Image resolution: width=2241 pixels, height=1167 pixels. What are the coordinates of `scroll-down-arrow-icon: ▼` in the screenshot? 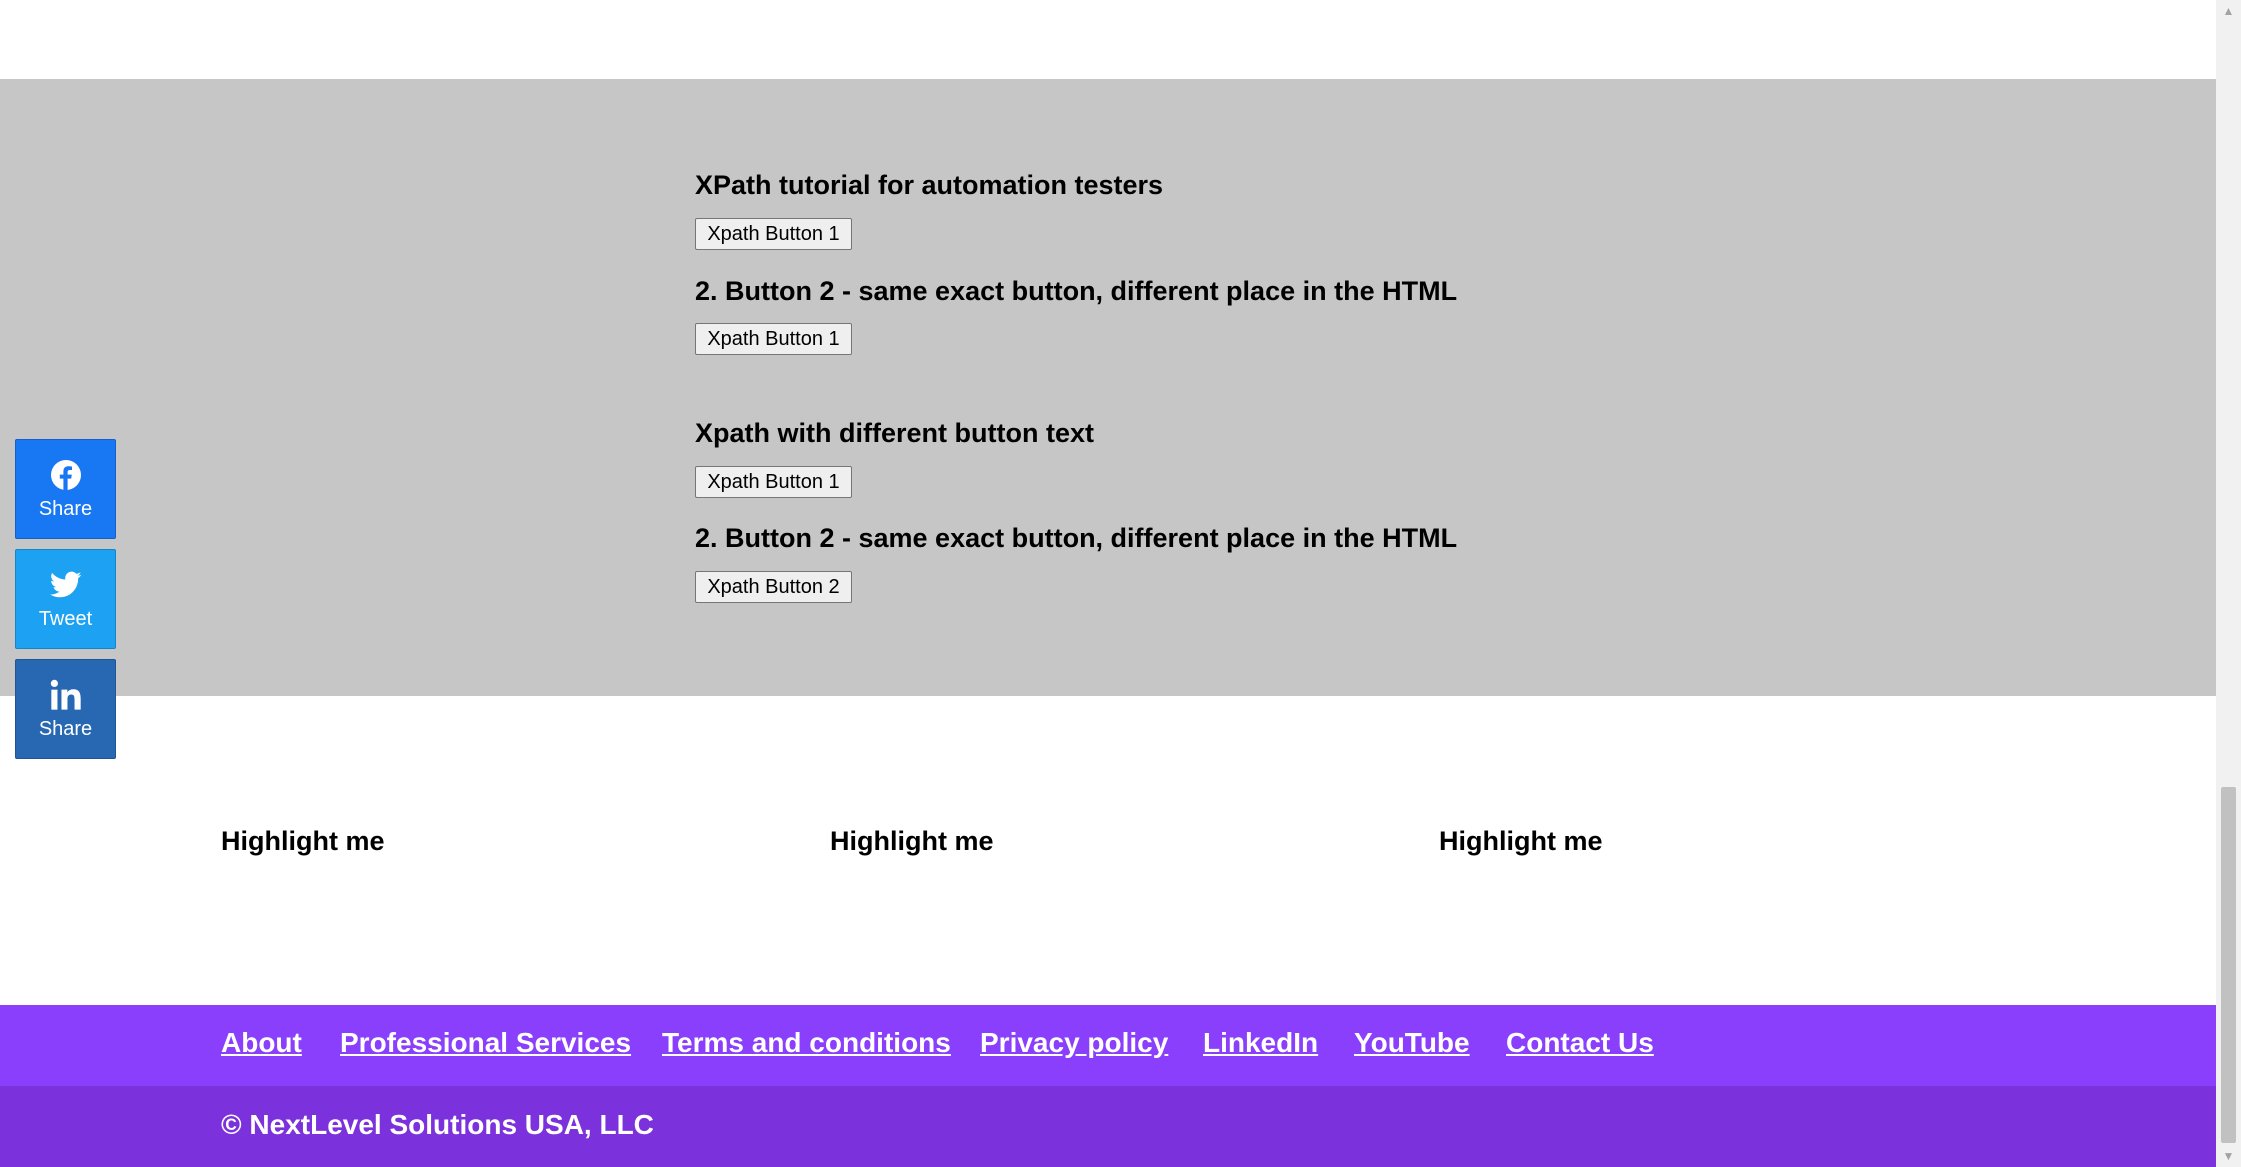 It's located at (2228, 1156).